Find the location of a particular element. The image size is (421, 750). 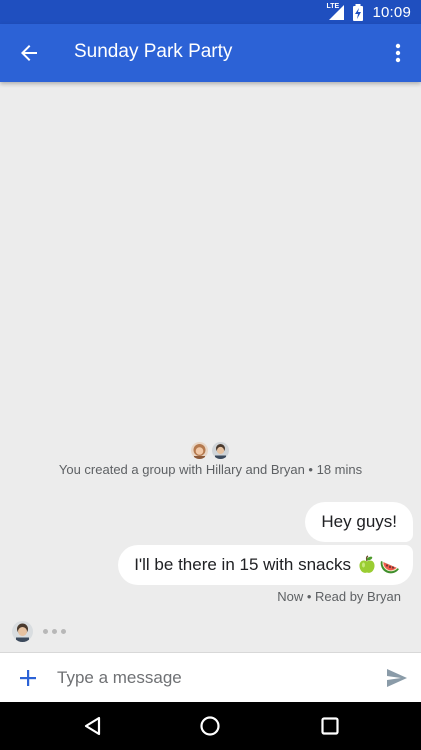

message-text: Hey guys! is located at coordinates (359, 521).